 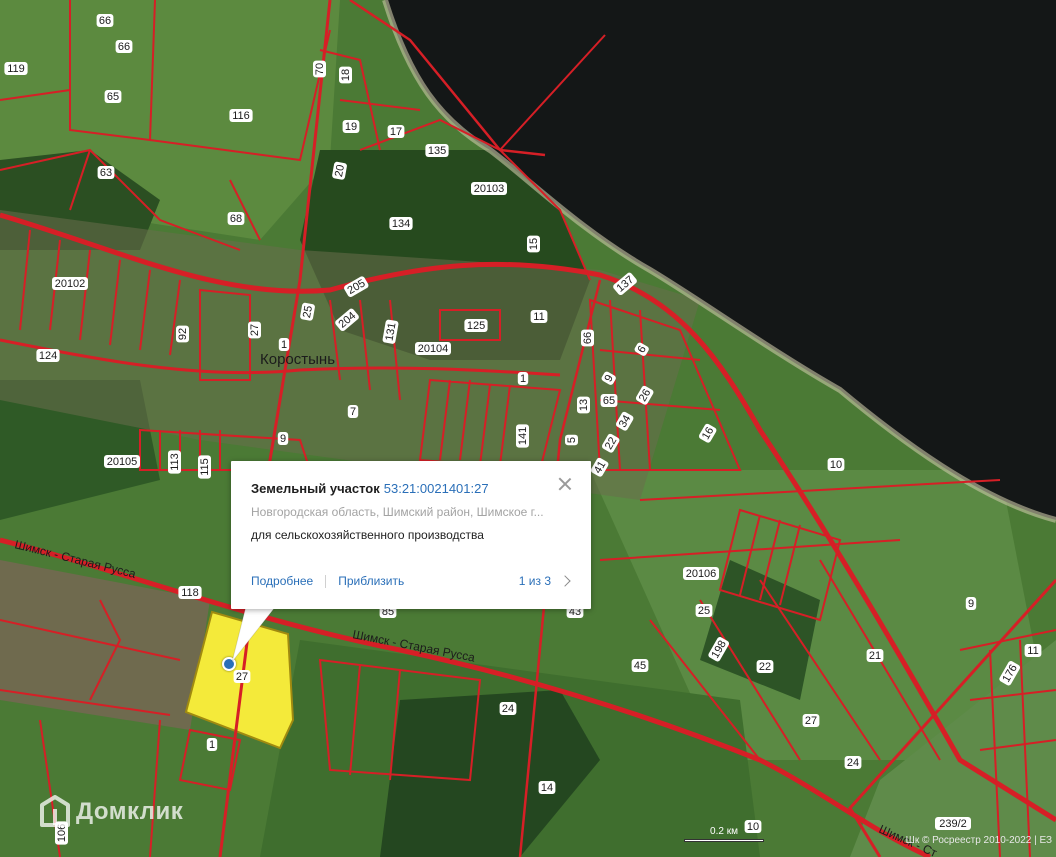 I want to click on plot-number-label: 14, so click(x=547, y=787).